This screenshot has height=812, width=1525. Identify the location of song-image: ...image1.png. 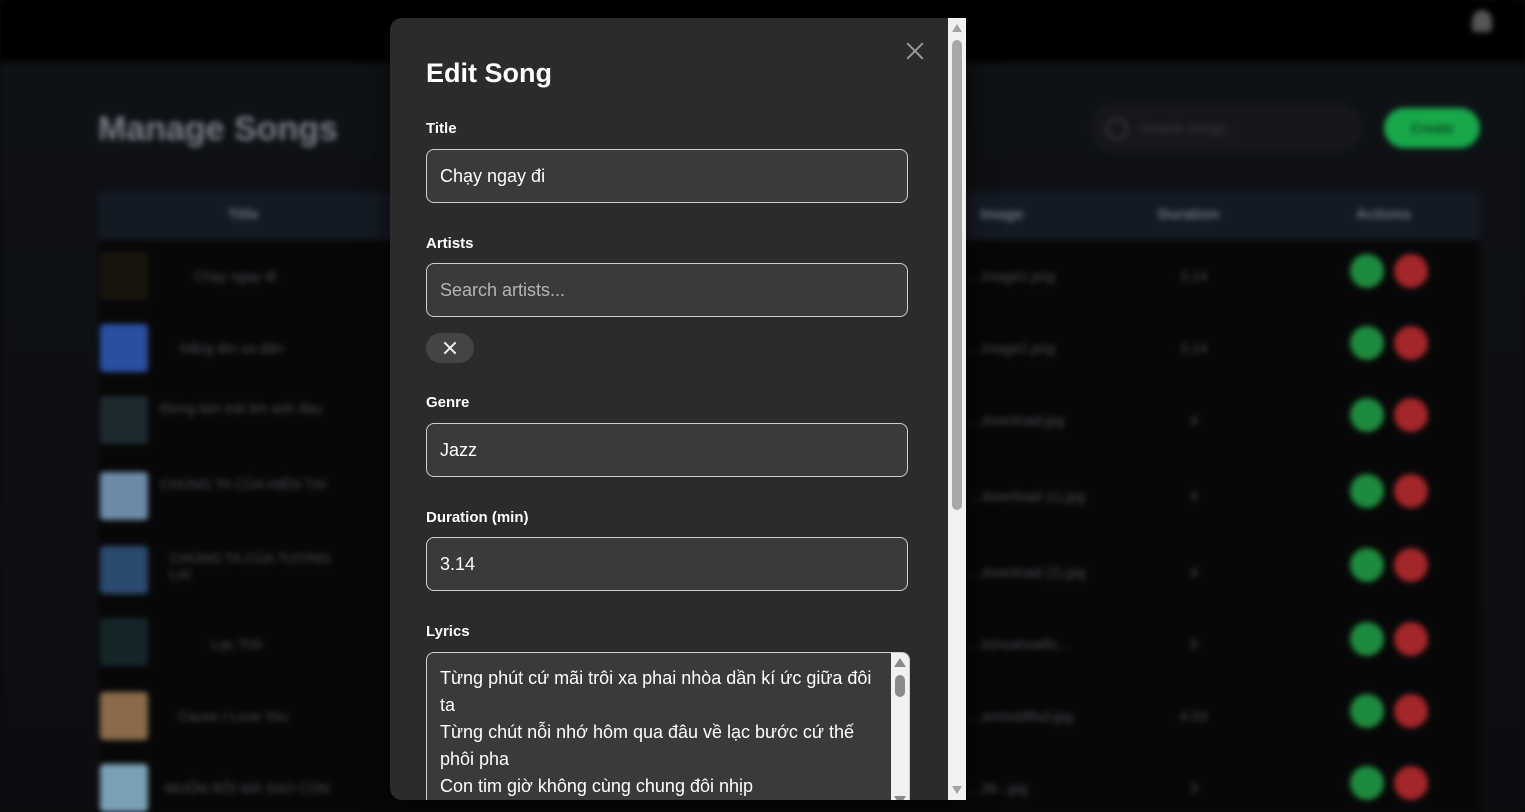
(1012, 276).